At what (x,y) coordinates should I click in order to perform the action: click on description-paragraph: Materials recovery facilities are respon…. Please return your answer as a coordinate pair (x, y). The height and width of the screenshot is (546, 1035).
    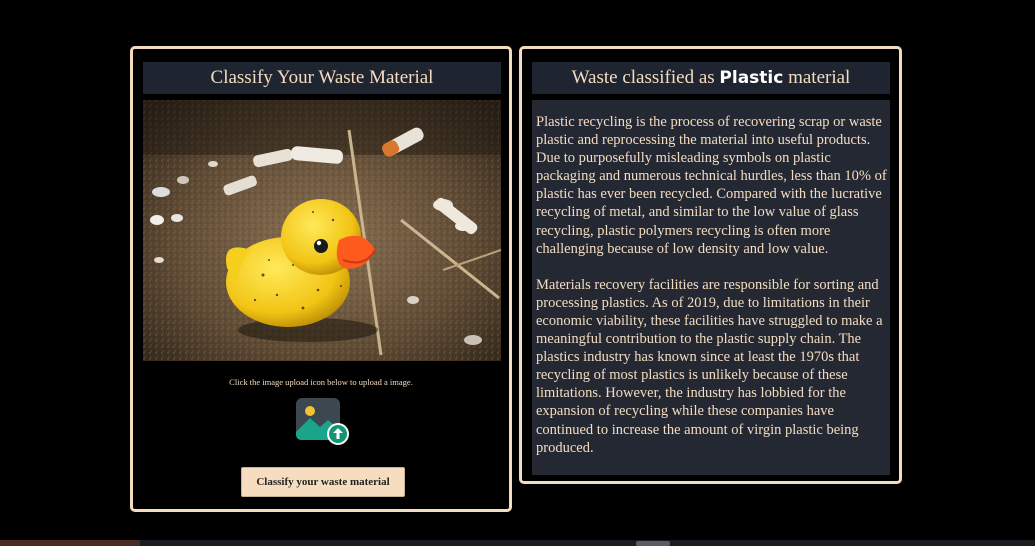
    Looking at the image, I should click on (709, 366).